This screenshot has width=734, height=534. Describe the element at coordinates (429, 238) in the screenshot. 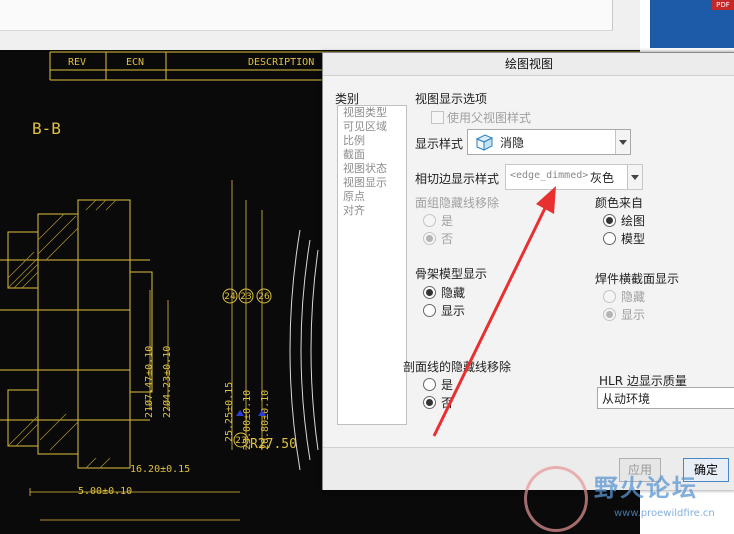

I see `face-group-no-radio` at that location.